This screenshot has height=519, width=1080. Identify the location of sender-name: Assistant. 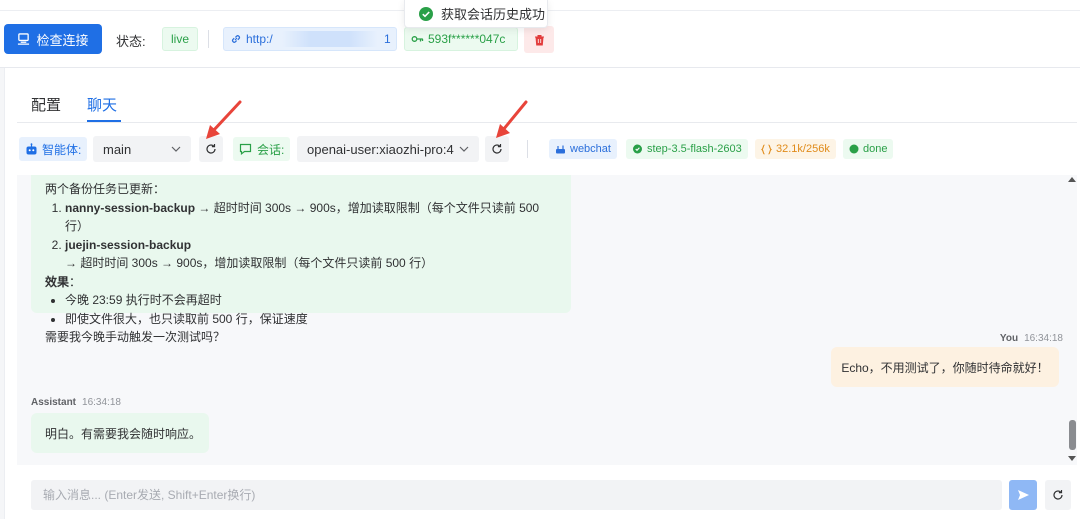
(54, 402).